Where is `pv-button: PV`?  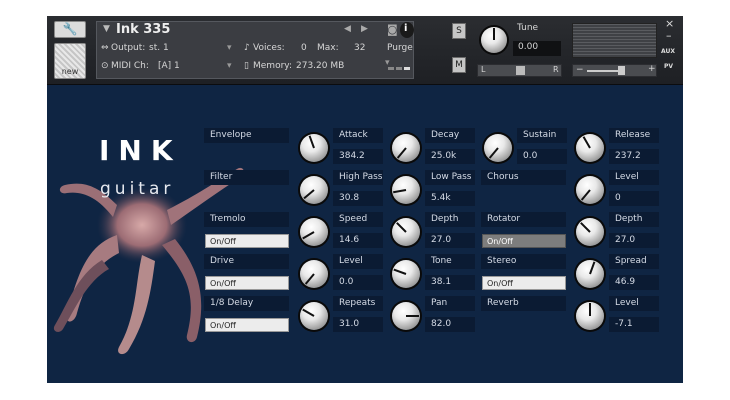
pv-button: PV is located at coordinates (668, 66).